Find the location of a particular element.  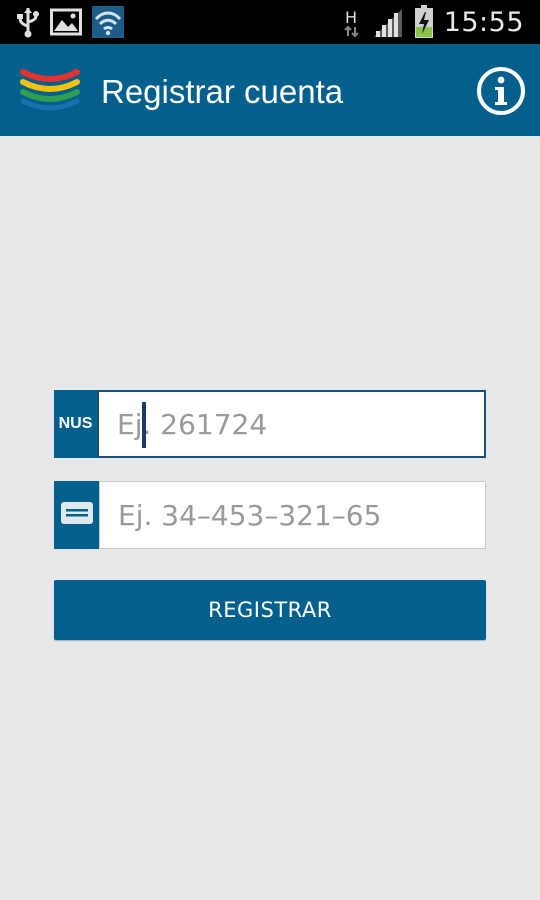

card-icon-label is located at coordinates (76, 515).